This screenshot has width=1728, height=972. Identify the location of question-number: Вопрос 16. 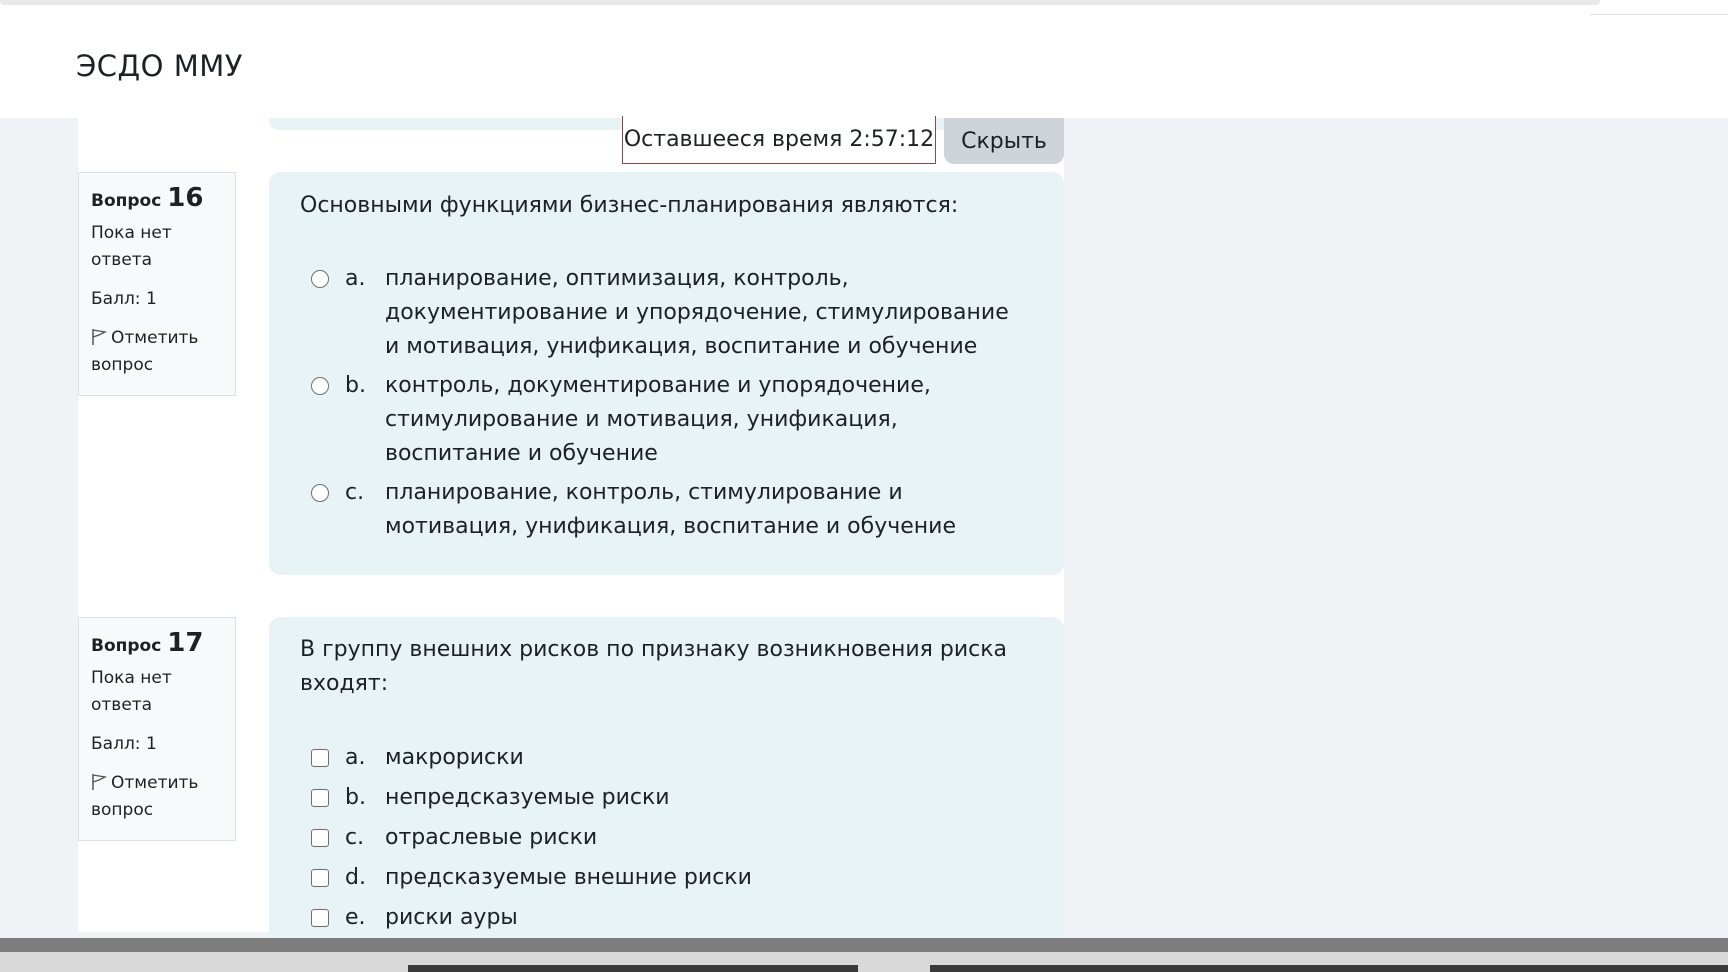
(157, 199).